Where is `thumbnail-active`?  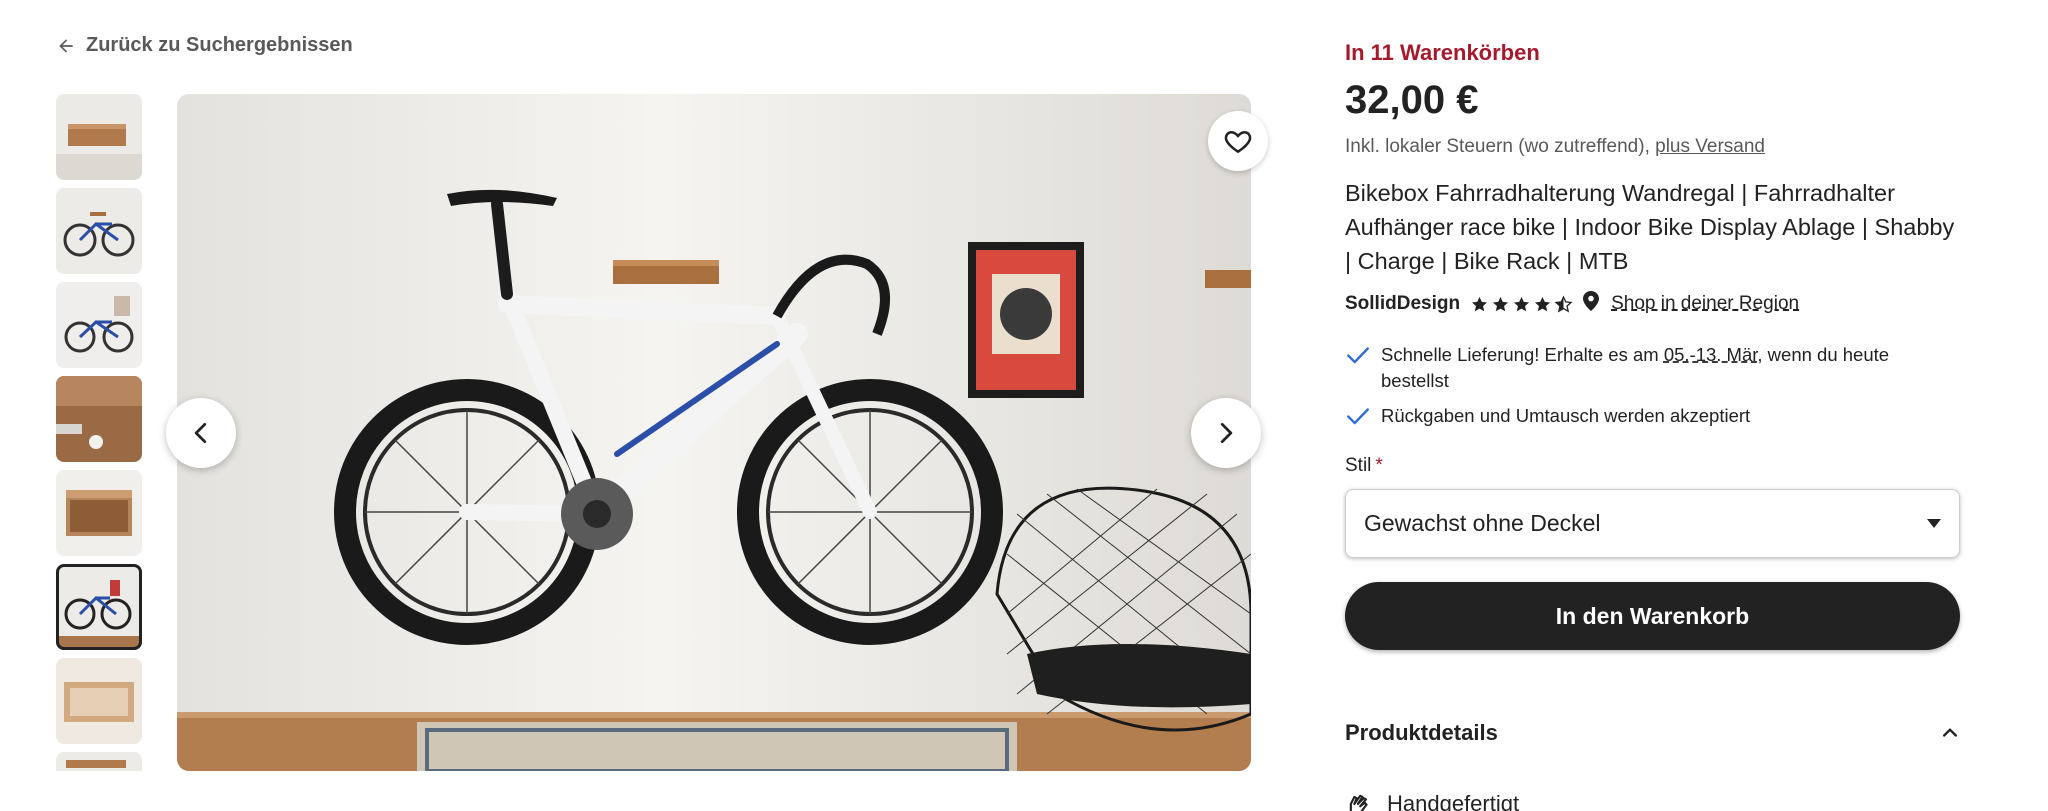
thumbnail-active is located at coordinates (99, 607).